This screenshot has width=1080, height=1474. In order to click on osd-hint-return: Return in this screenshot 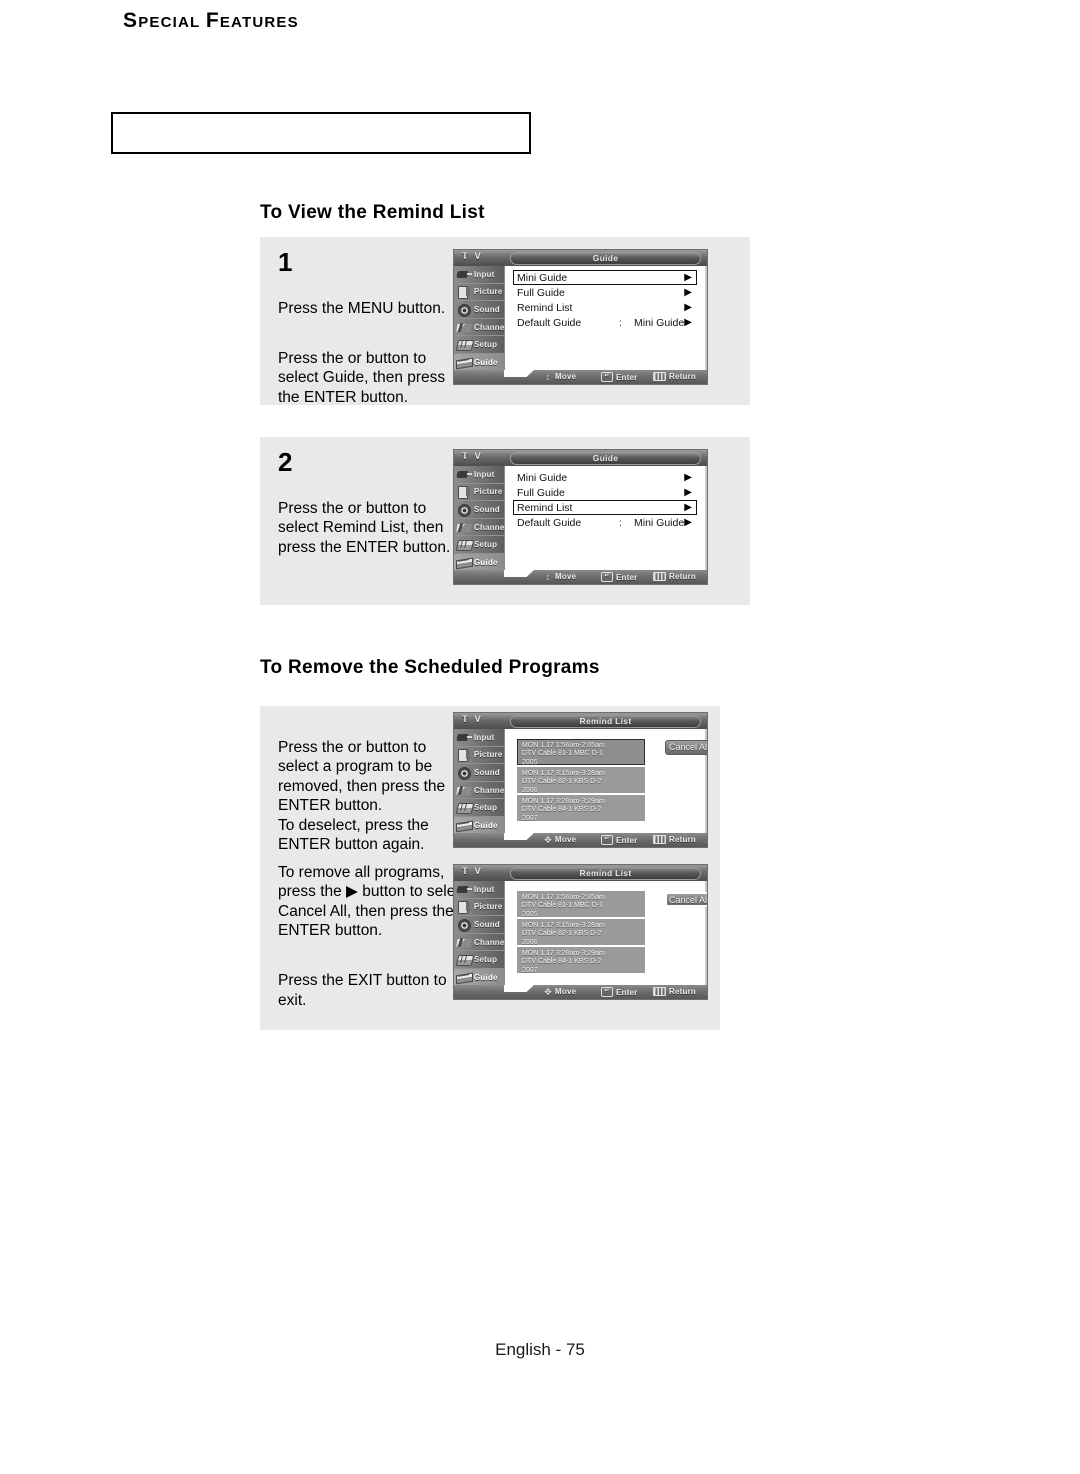, I will do `click(674, 991)`.